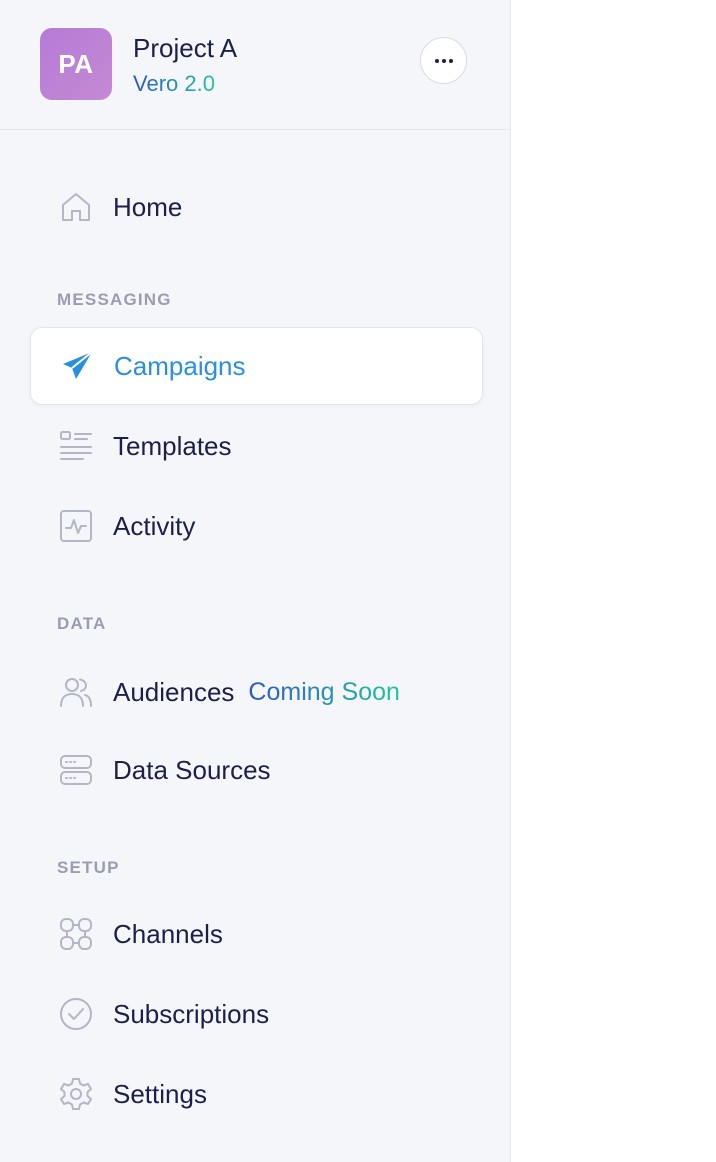 This screenshot has width=716, height=1162. What do you see at coordinates (324, 691) in the screenshot?
I see `coming-soon-badge: Coming Soon` at bounding box center [324, 691].